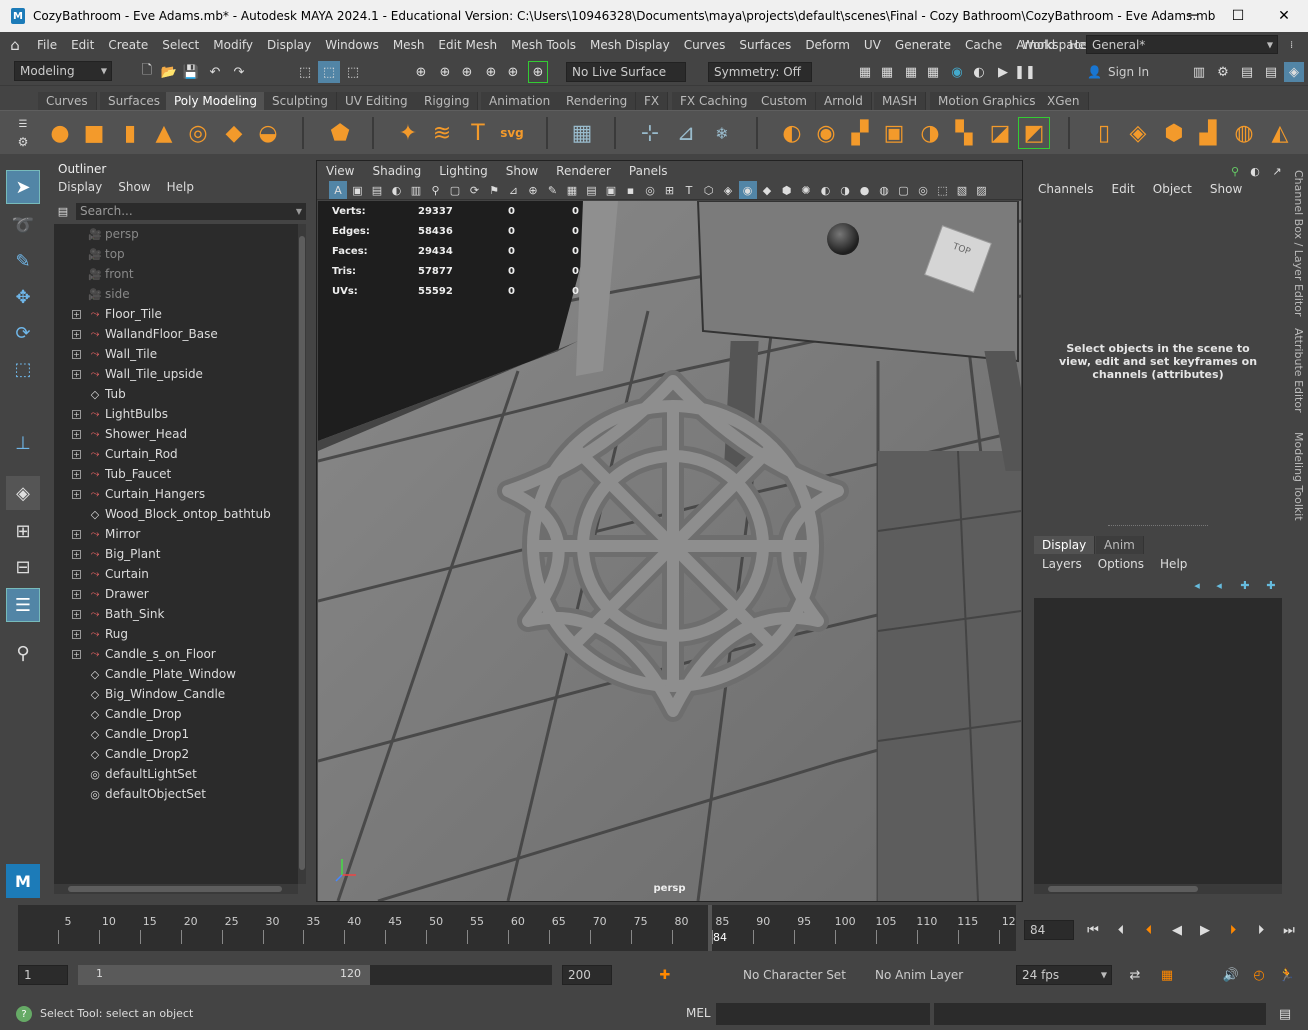 The height and width of the screenshot is (1030, 1308). Describe the element at coordinates (1025, 72) in the screenshot. I see `pause-ipr-icon: ❚❚` at that location.